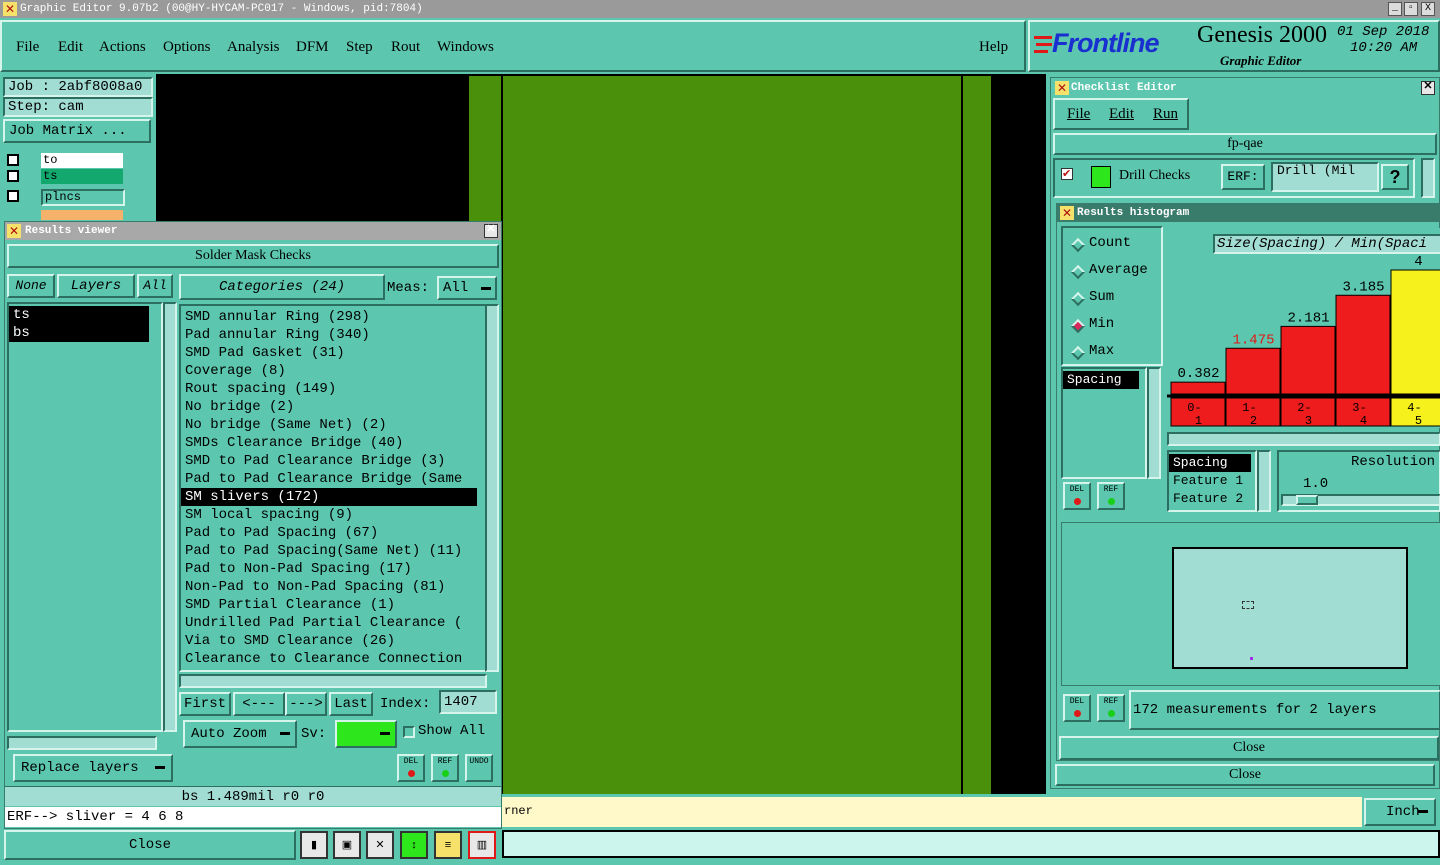 Image resolution: width=1440 pixels, height=865 pixels. I want to click on category-row: No bridge (2), so click(237, 407).